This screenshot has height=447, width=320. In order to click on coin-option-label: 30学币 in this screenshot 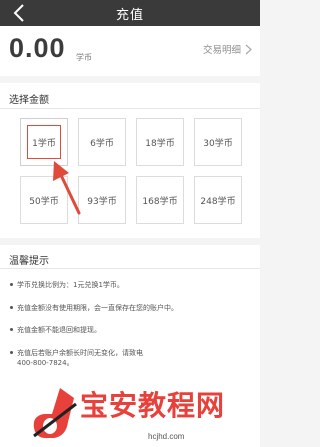, I will do `click(218, 143)`.